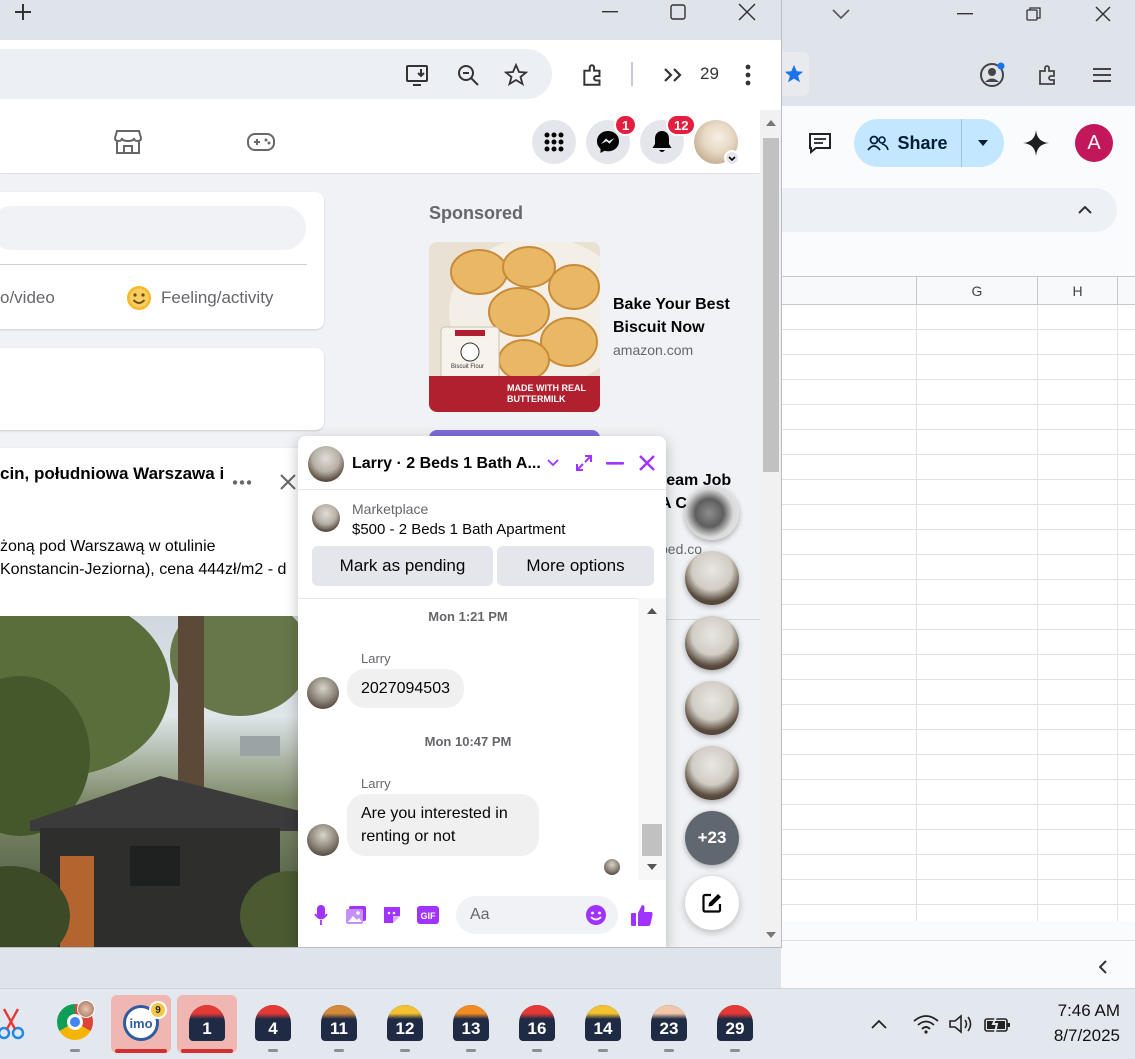 The width and height of the screenshot is (1135, 1059). Describe the element at coordinates (678, 12) in the screenshot. I see `maximize-icon` at that location.